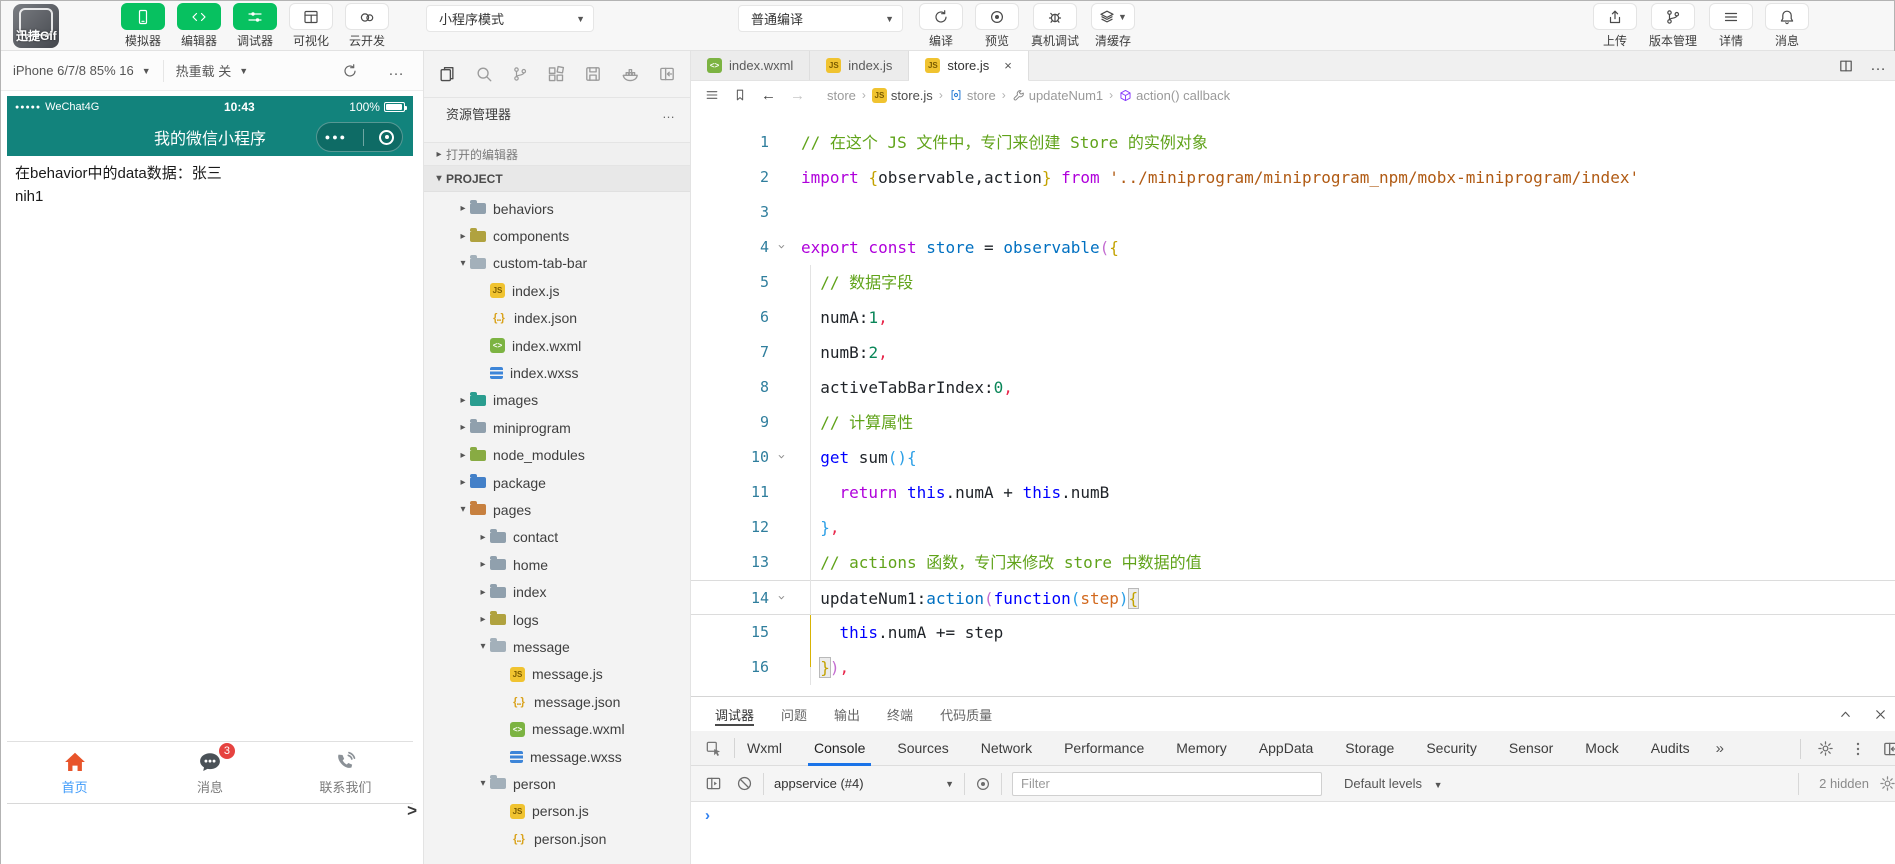 The height and width of the screenshot is (864, 1895). What do you see at coordinates (1286, 748) in the screenshot?
I see `devtools-tab-AppData: AppData` at bounding box center [1286, 748].